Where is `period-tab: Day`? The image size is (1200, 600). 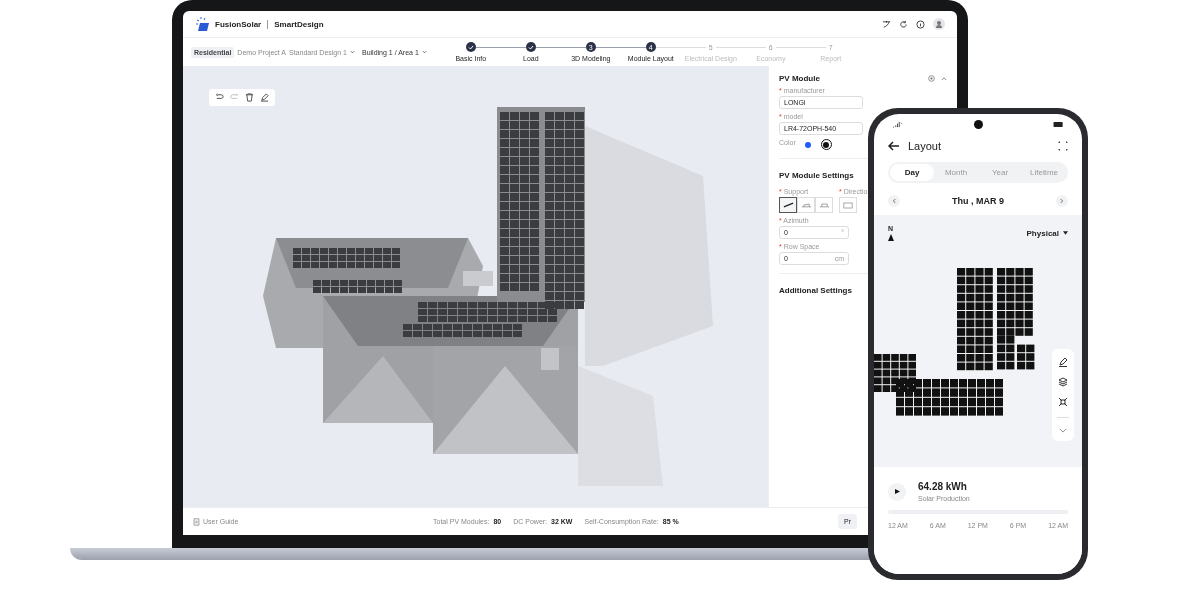
period-tab: Day is located at coordinates (912, 172).